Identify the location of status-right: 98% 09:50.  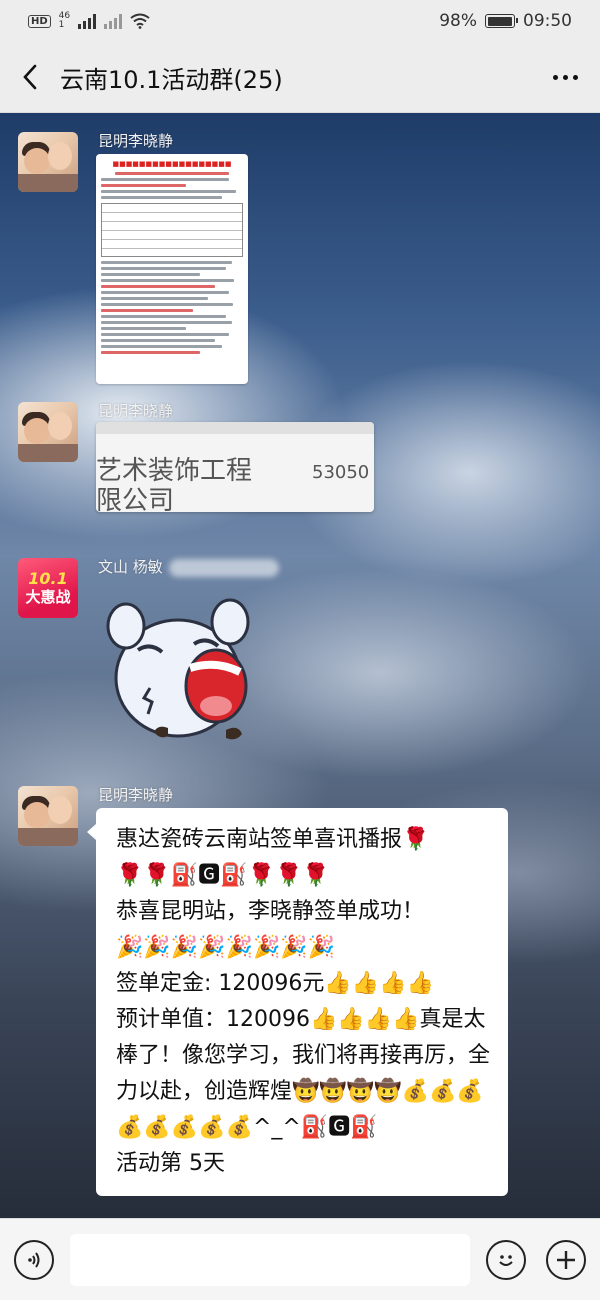
(505, 21).